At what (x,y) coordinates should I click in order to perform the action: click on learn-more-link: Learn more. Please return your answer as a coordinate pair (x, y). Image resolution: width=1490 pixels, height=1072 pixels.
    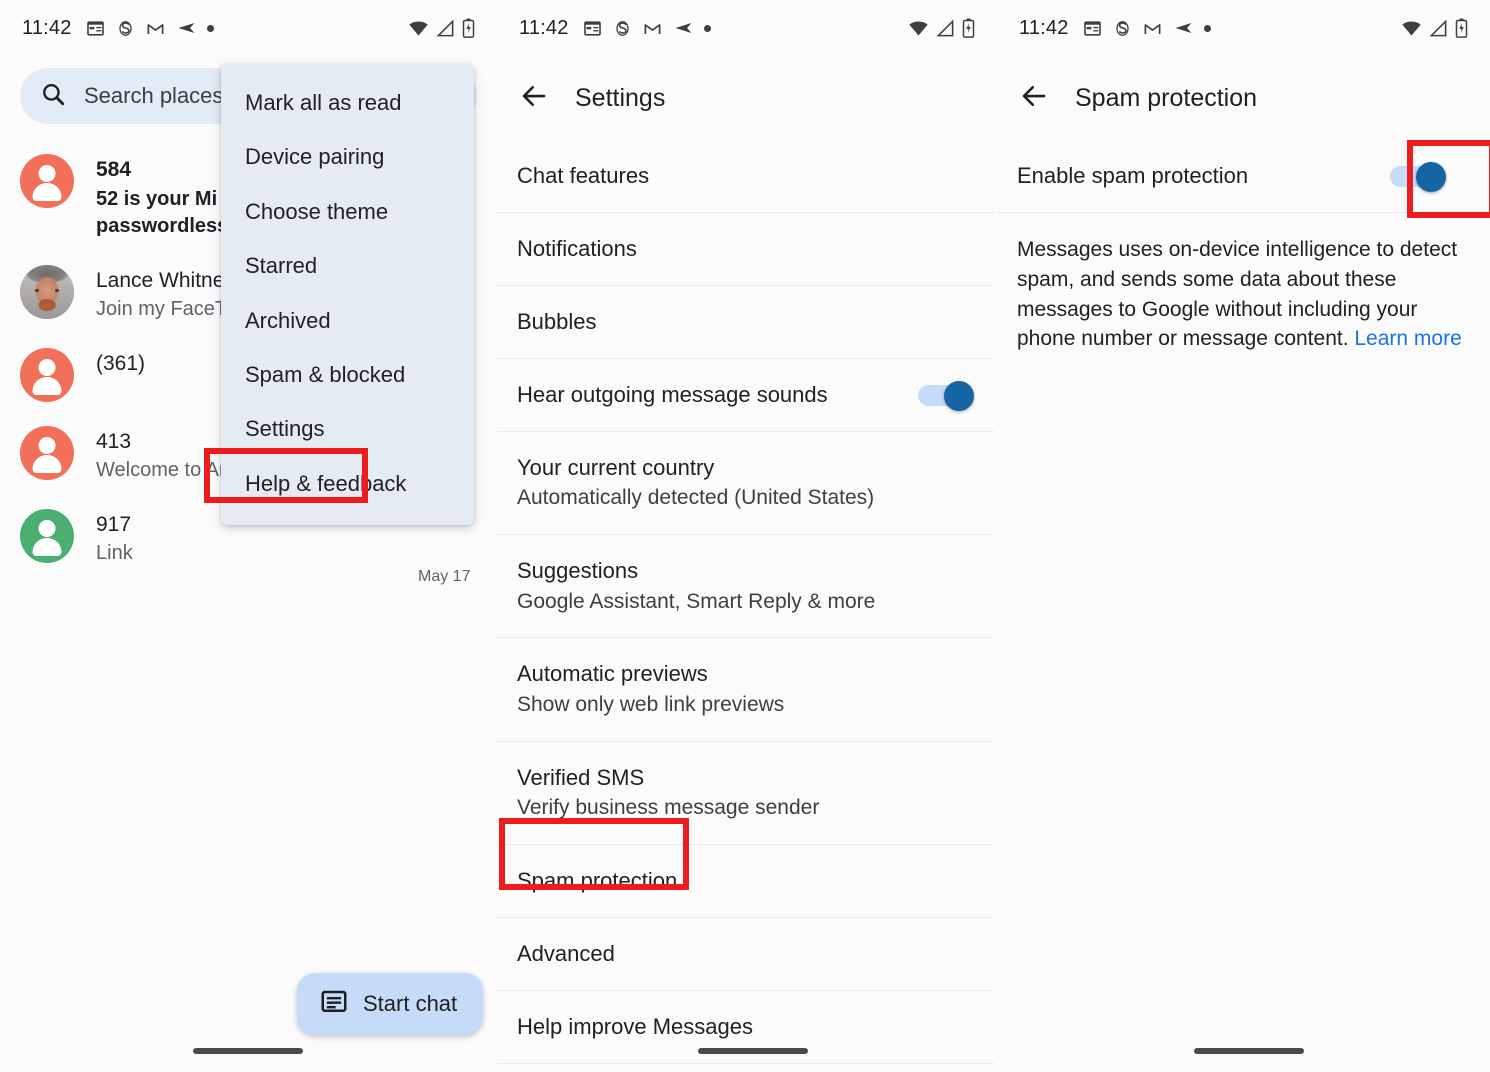
    Looking at the image, I should click on (1407, 338).